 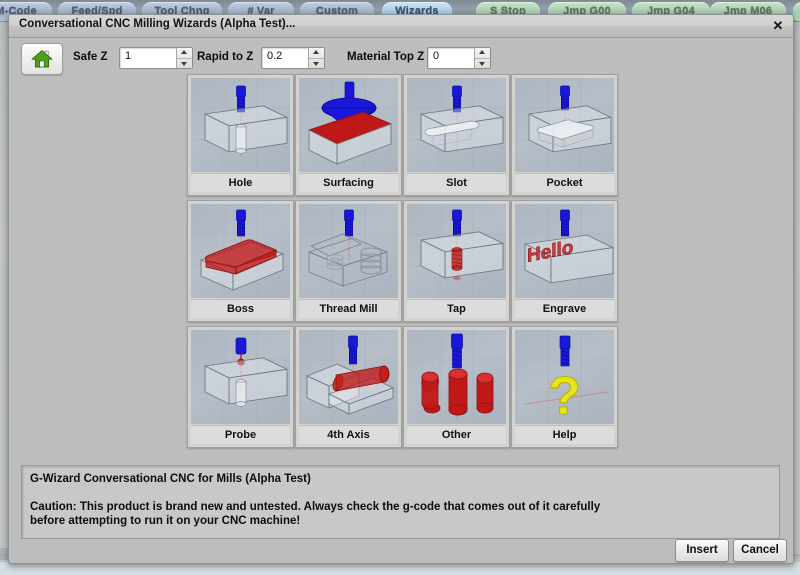 I want to click on background-tab-jmp-goto: Jmp GOTO, so click(x=796, y=11).